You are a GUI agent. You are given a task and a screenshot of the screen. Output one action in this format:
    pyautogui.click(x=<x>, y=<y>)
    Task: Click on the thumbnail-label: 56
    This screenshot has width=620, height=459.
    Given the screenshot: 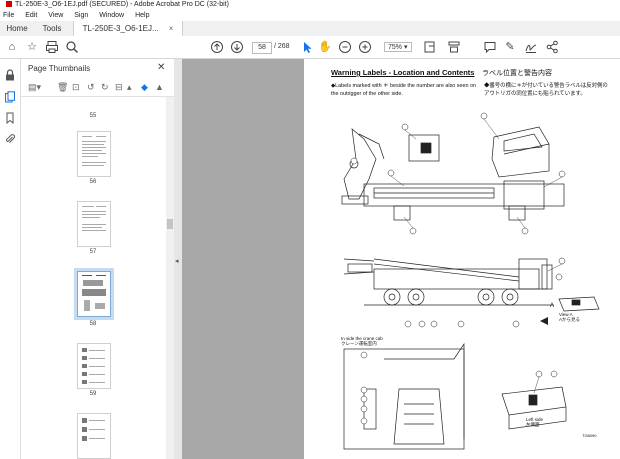 What is the action you would take?
    pyautogui.click(x=93, y=182)
    